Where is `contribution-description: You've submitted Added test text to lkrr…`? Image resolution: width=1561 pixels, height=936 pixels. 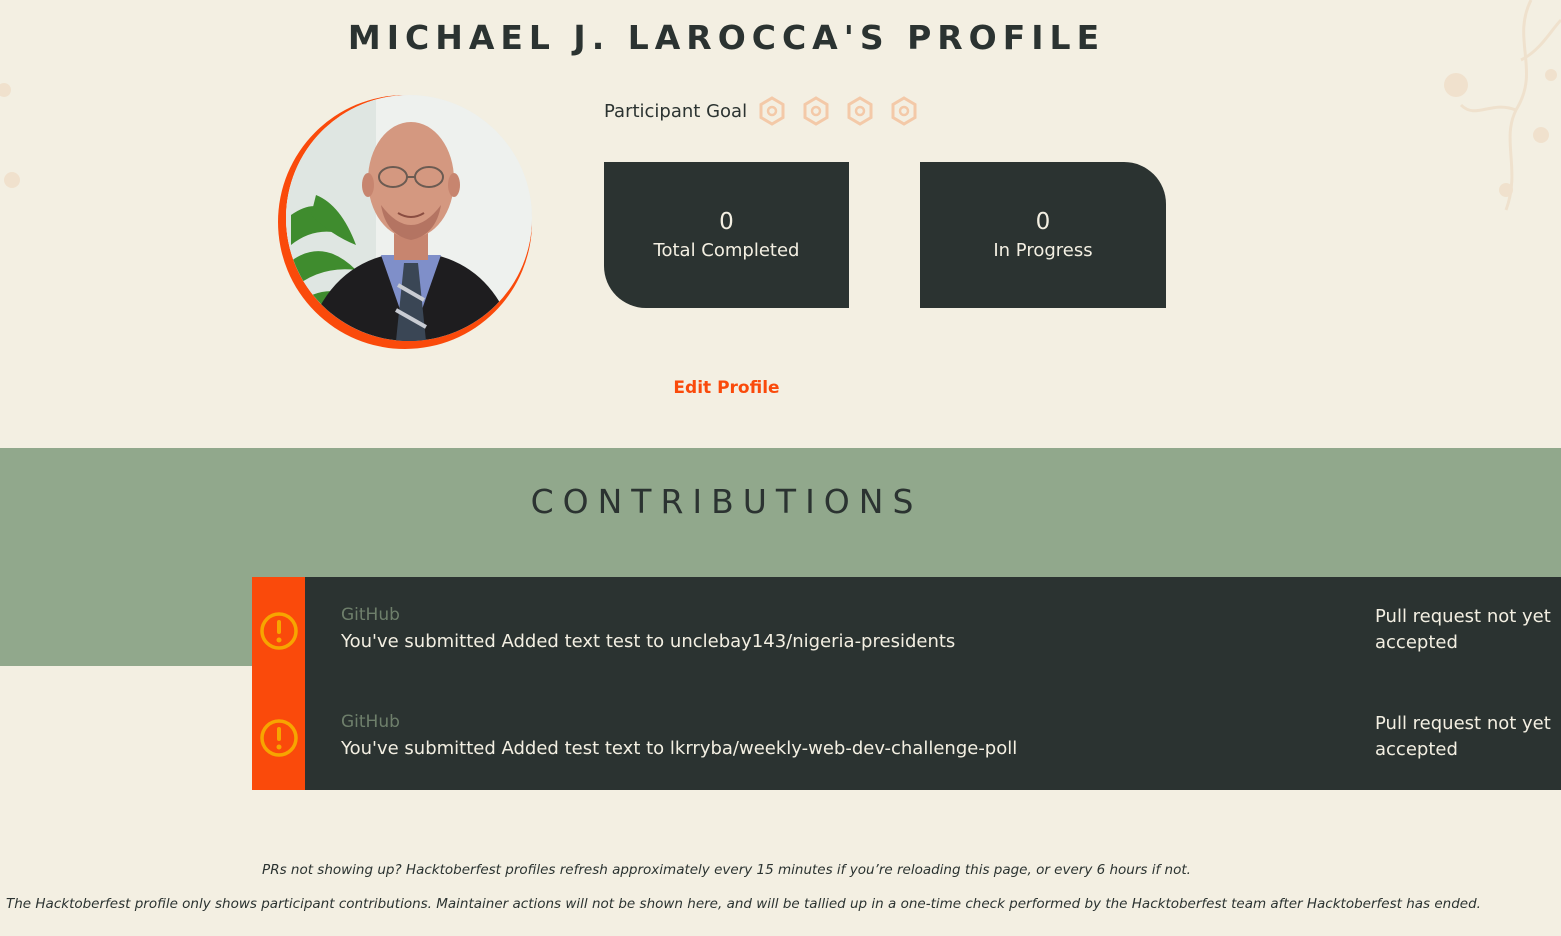
contribution-description: You've submitted Added test text to lkrr… is located at coordinates (679, 748).